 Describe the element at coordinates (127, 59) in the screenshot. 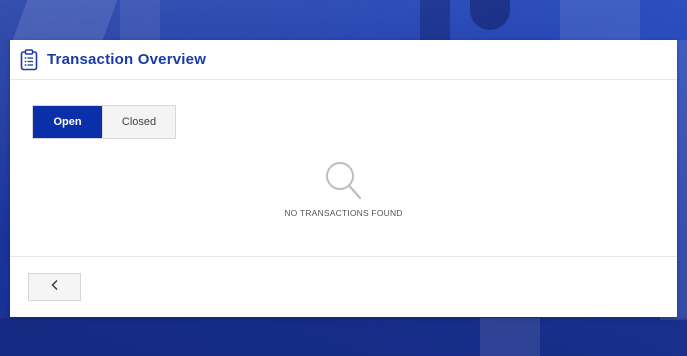

I see `page-title: Transaction Overview` at that location.